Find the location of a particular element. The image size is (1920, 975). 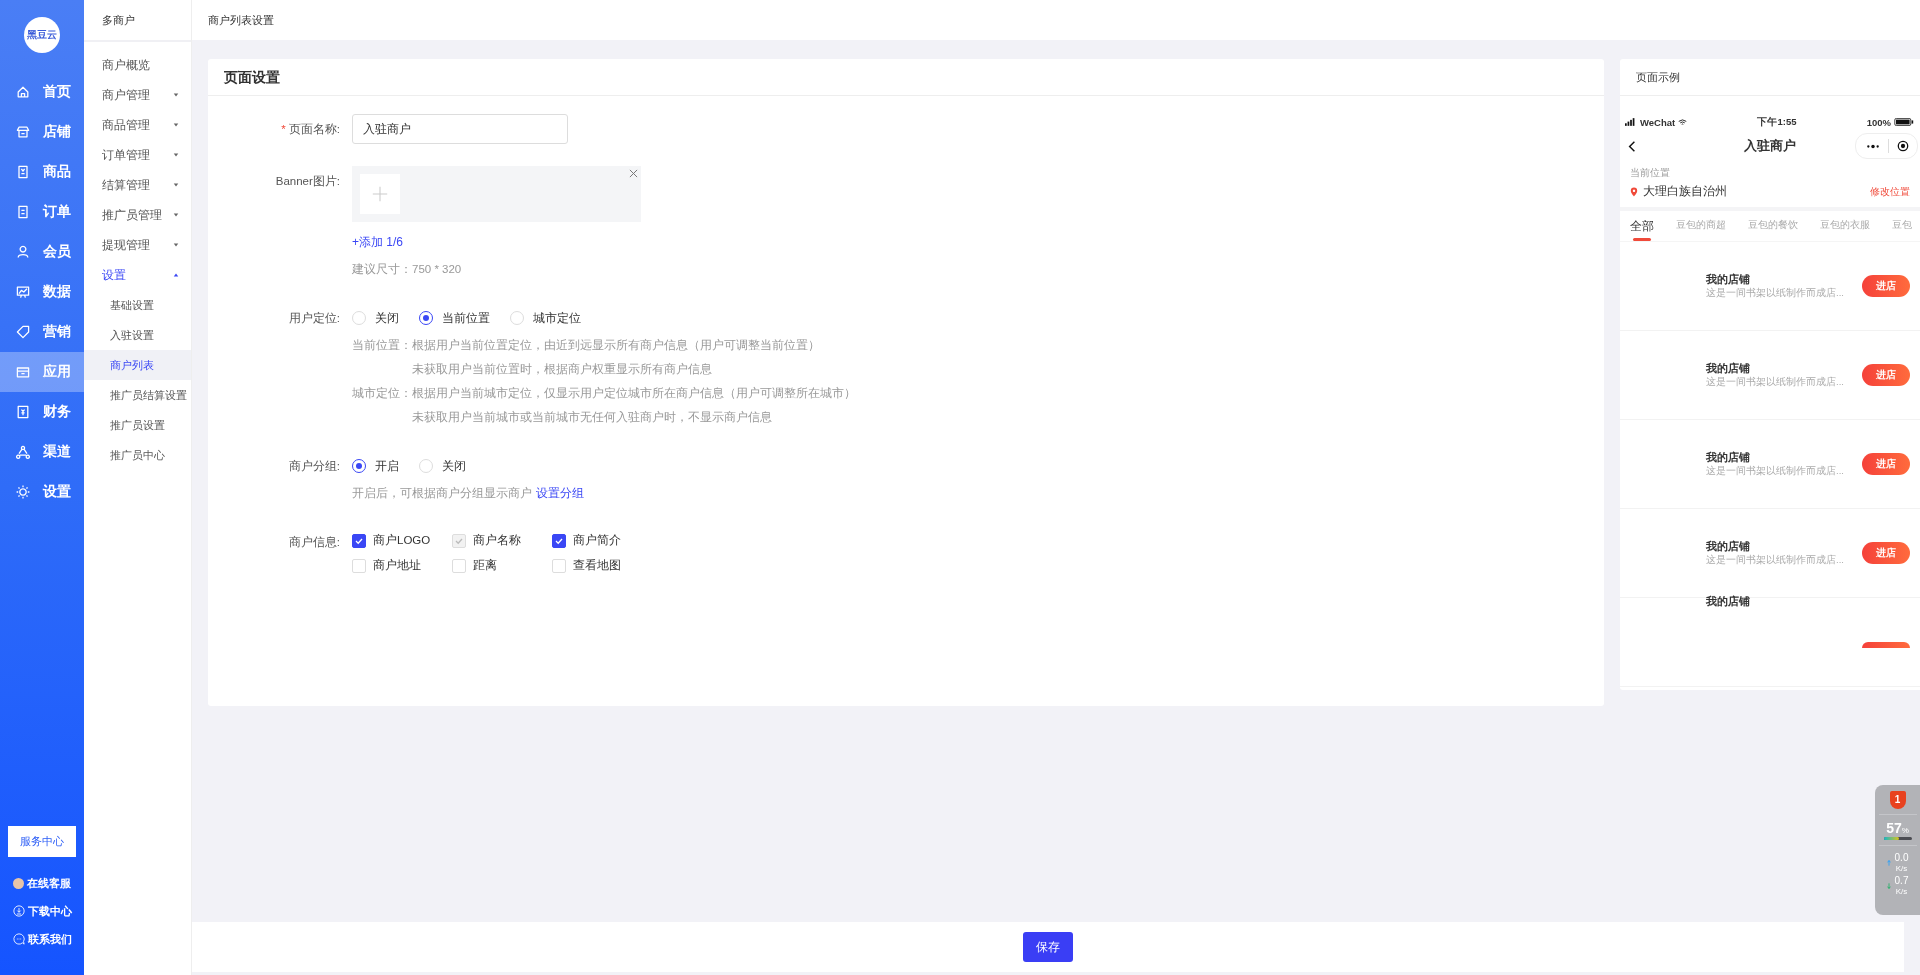

field-label: 页面名称: is located at coordinates (314, 129).